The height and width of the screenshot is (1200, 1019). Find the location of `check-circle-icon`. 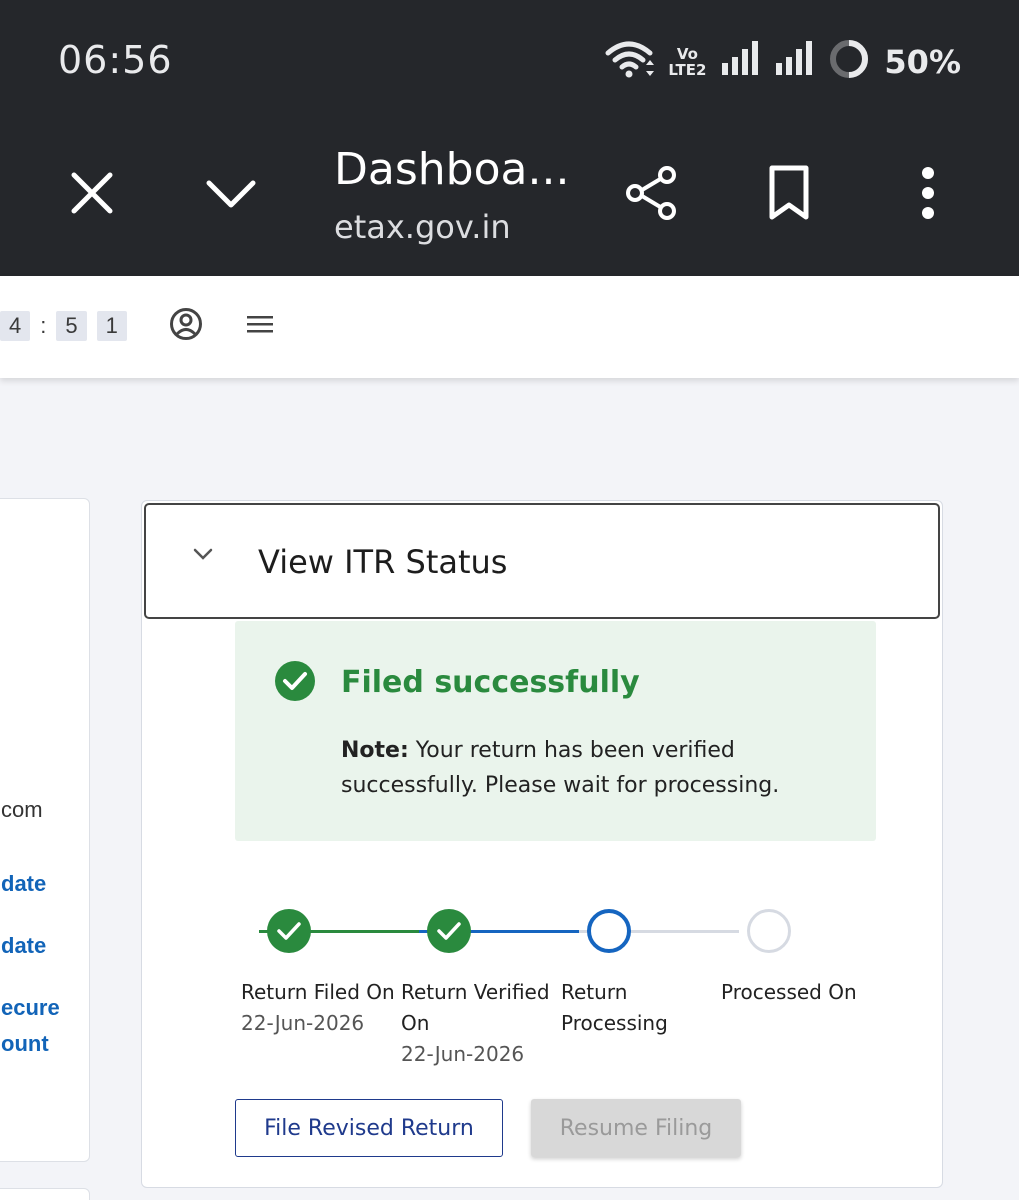

check-circle-icon is located at coordinates (295, 681).